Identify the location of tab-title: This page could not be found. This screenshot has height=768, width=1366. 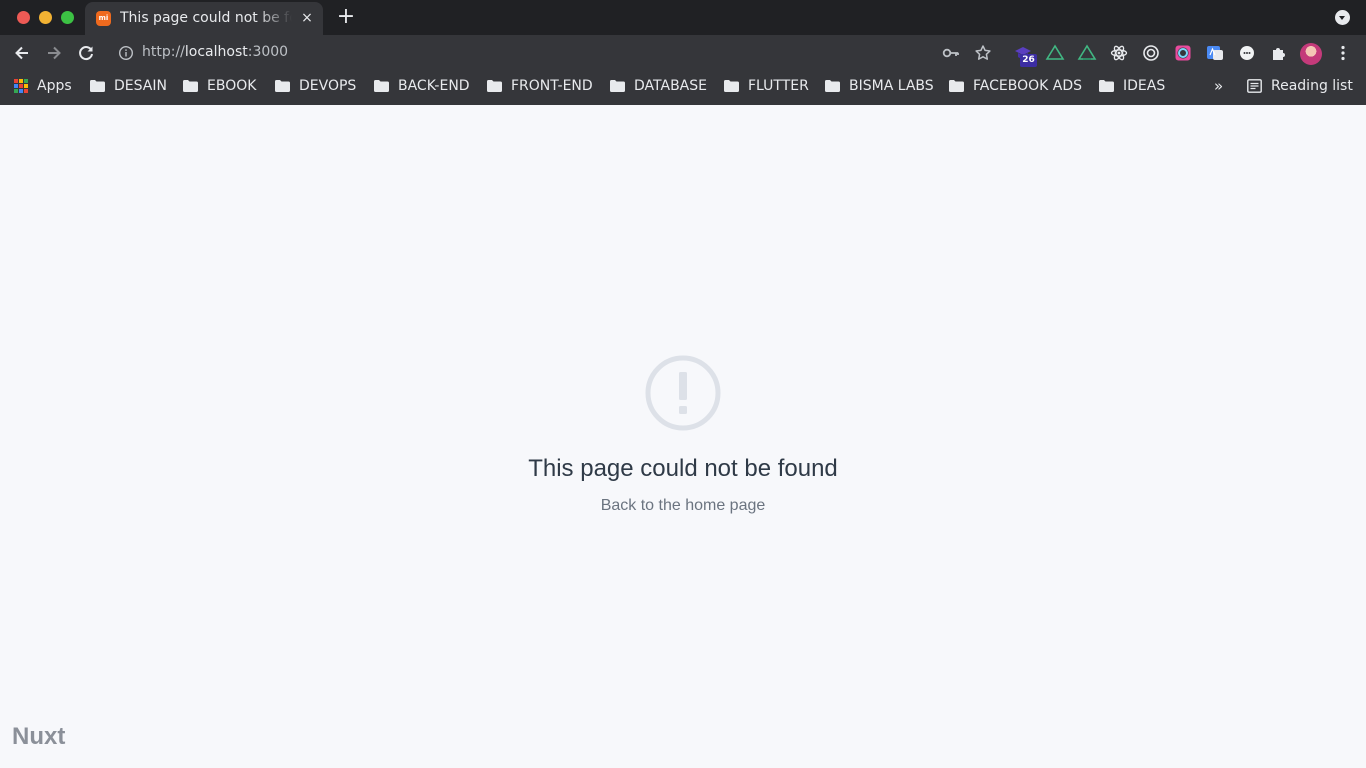
(206, 18).